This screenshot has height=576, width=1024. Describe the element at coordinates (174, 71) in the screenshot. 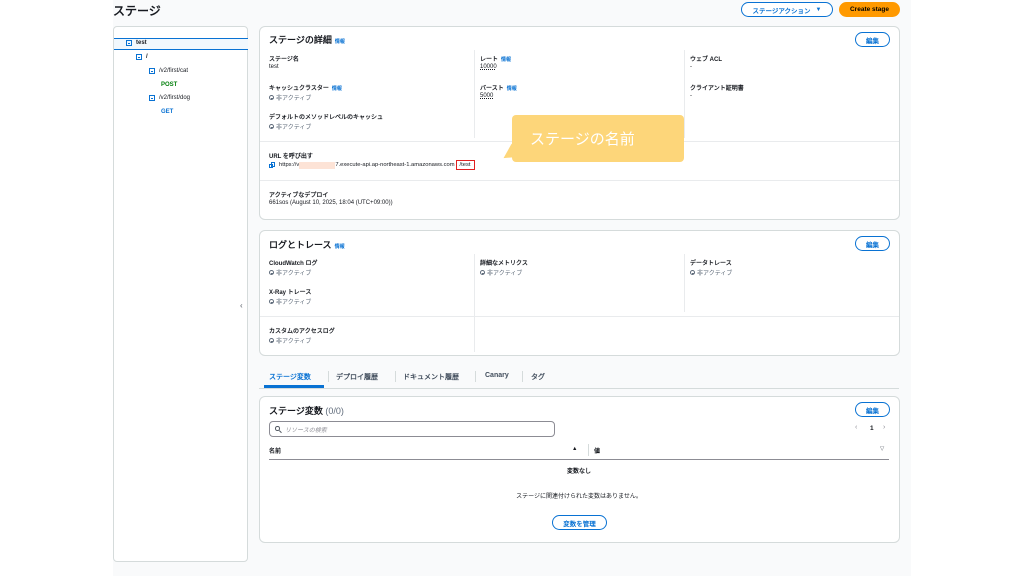

I see `tree-node-label: /v2/first/cat` at that location.